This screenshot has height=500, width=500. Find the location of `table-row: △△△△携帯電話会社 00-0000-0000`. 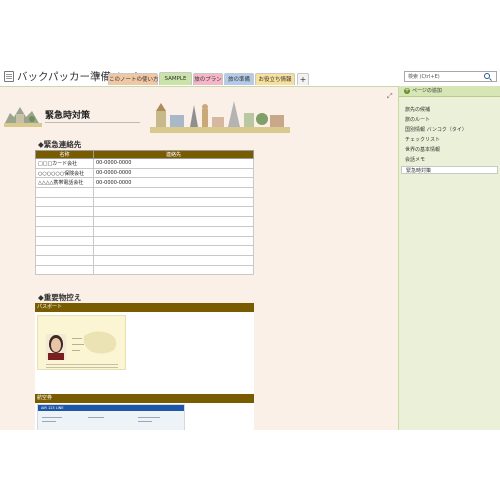

table-row: △△△△携帯電話会社 00-0000-0000 is located at coordinates (144, 183).